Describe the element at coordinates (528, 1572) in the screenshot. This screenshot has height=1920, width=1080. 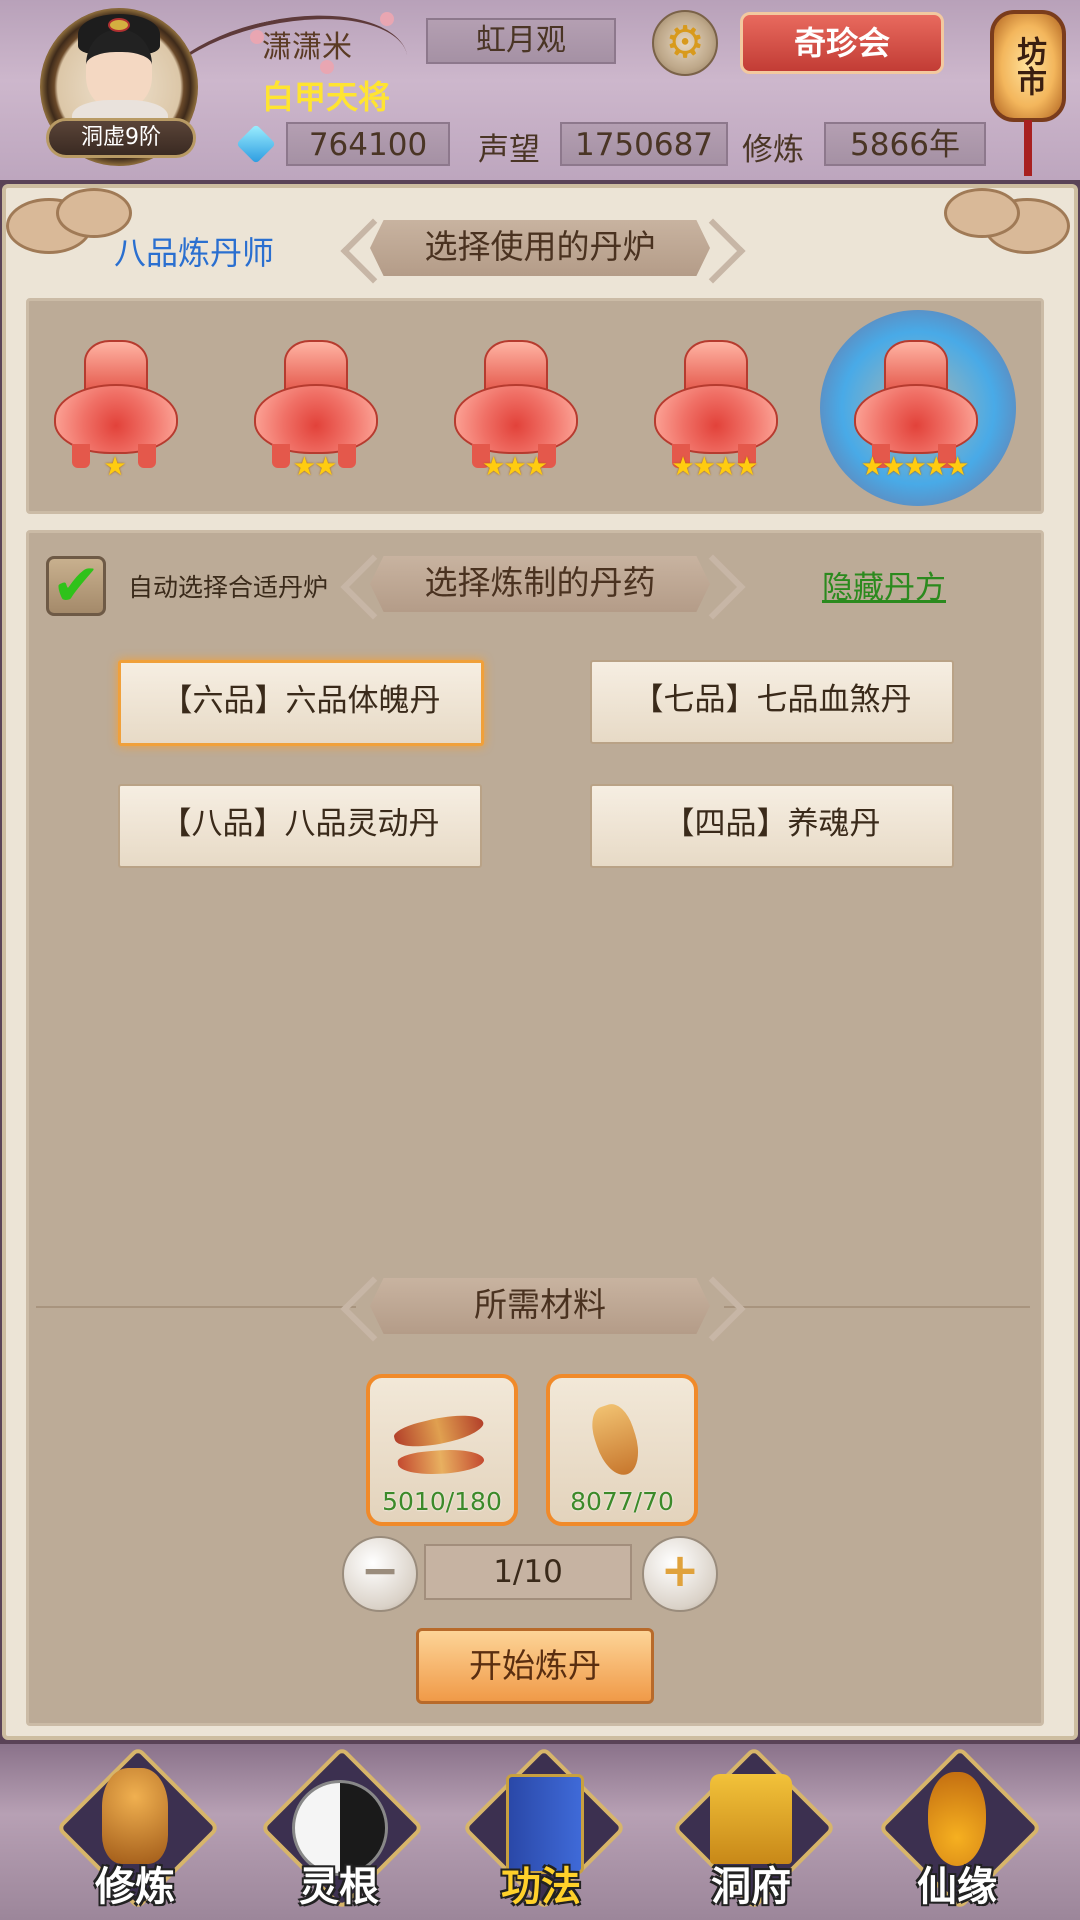
I see `quantity-display: 1/10` at that location.